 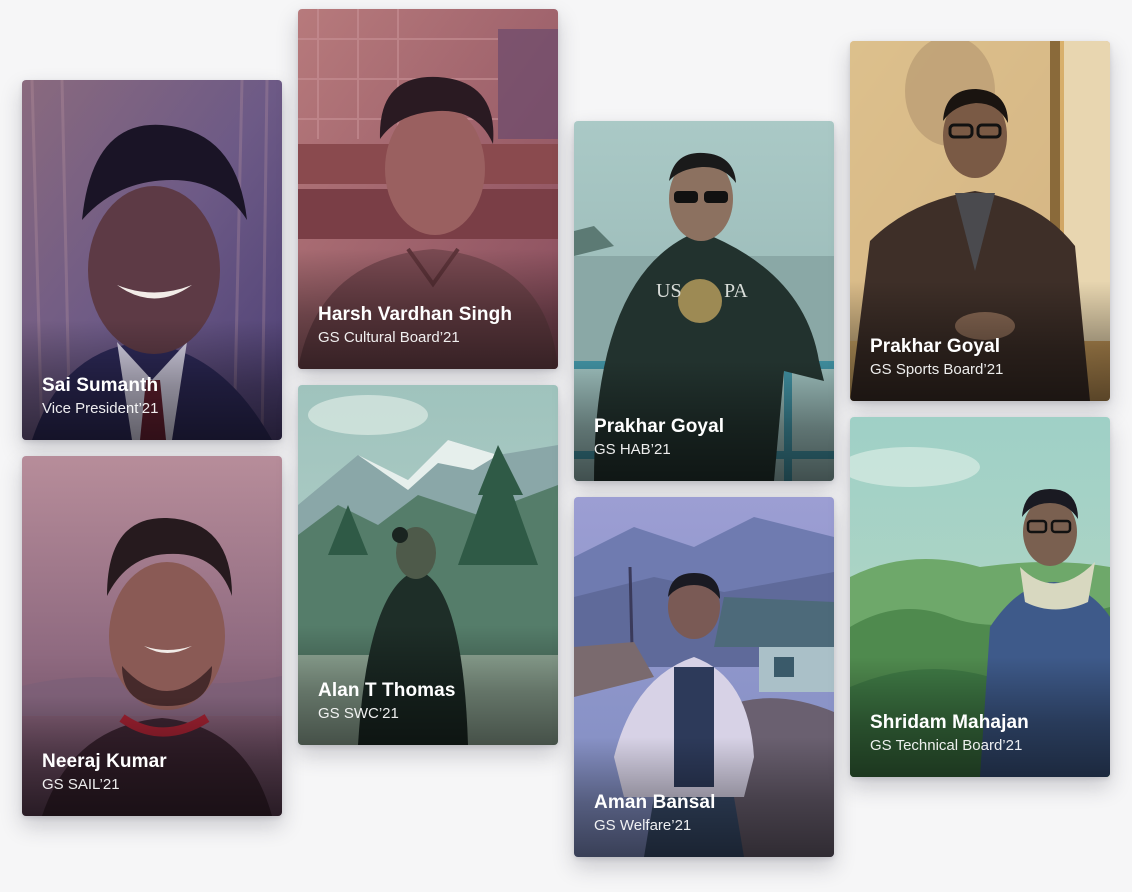 I want to click on member-role: GS Welfare’21, so click(x=643, y=825).